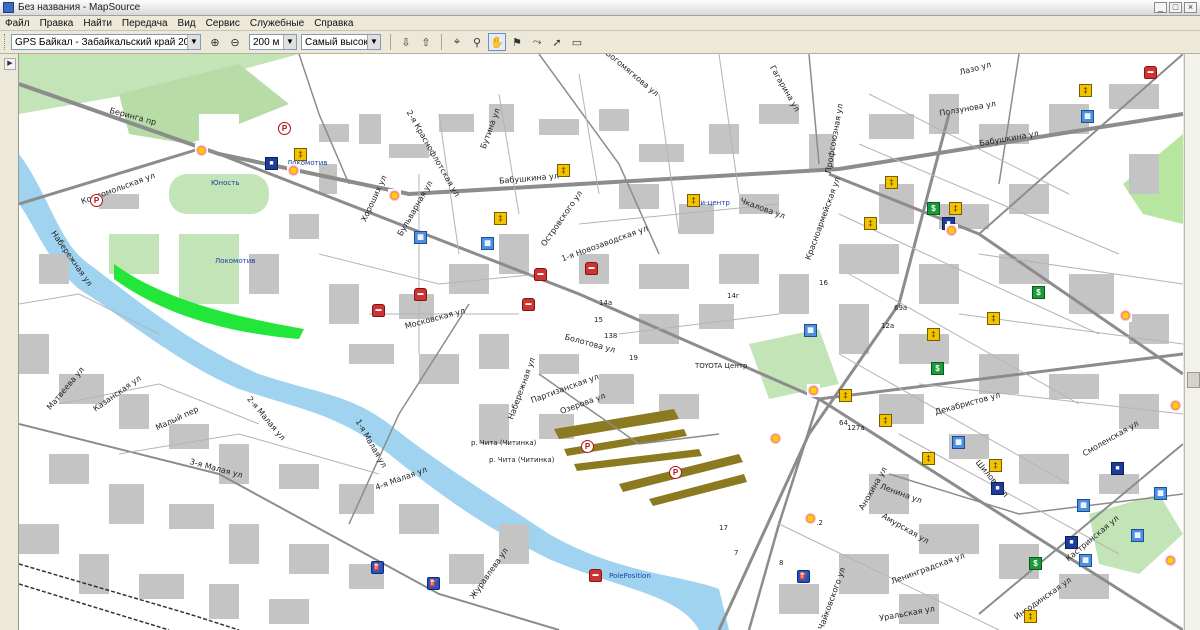 This screenshot has height=630, width=1200. I want to click on maximize-button: □, so click(1175, 7).